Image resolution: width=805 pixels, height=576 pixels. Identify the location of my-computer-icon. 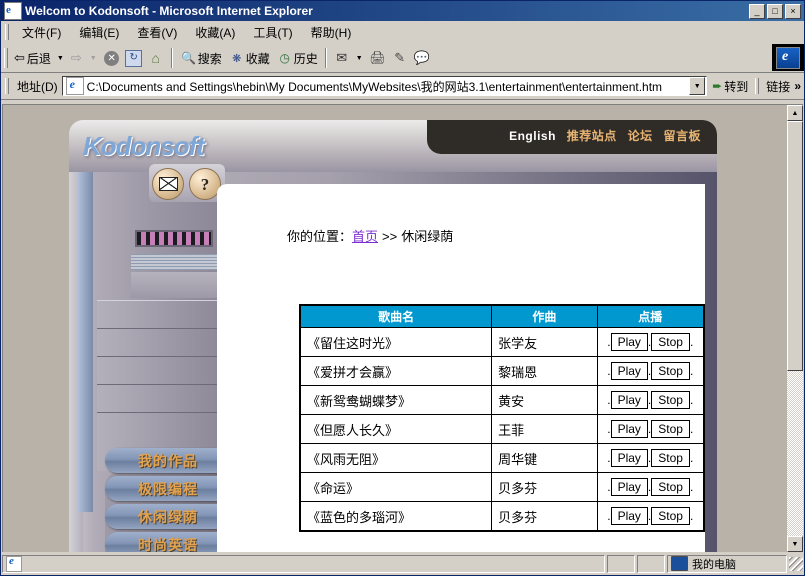
(679, 563).